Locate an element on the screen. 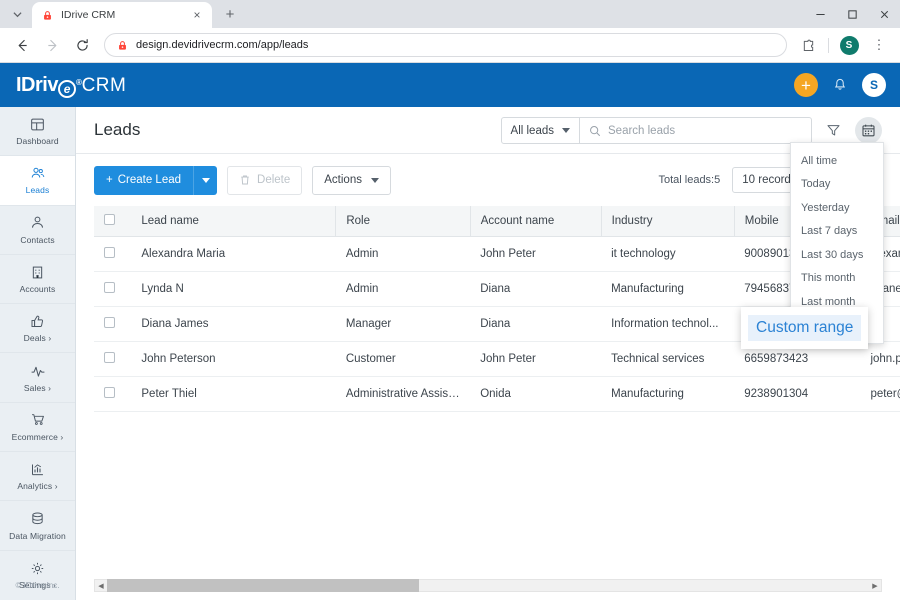 The height and width of the screenshot is (600, 900). view-filter-label: All leads is located at coordinates (532, 130).